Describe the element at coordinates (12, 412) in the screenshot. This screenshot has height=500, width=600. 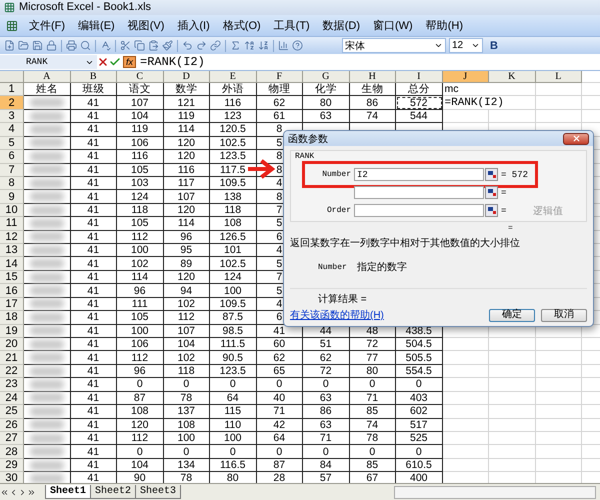
I see `row-header: 25` at that location.